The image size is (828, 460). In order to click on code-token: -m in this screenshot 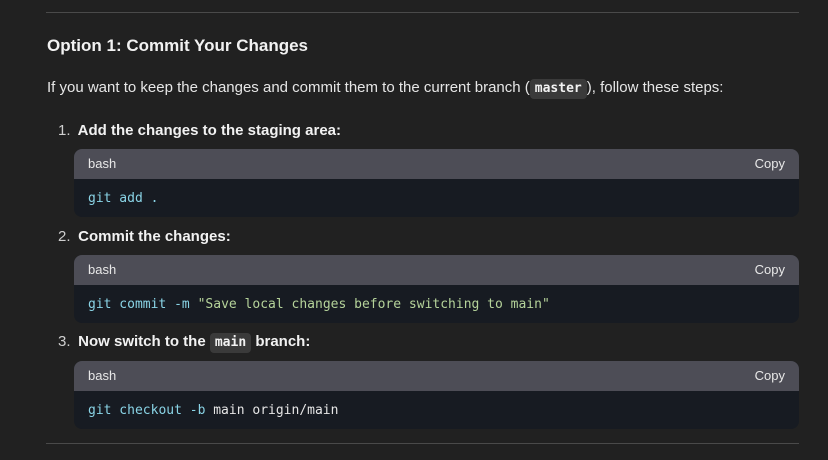, I will do `click(178, 304)`.